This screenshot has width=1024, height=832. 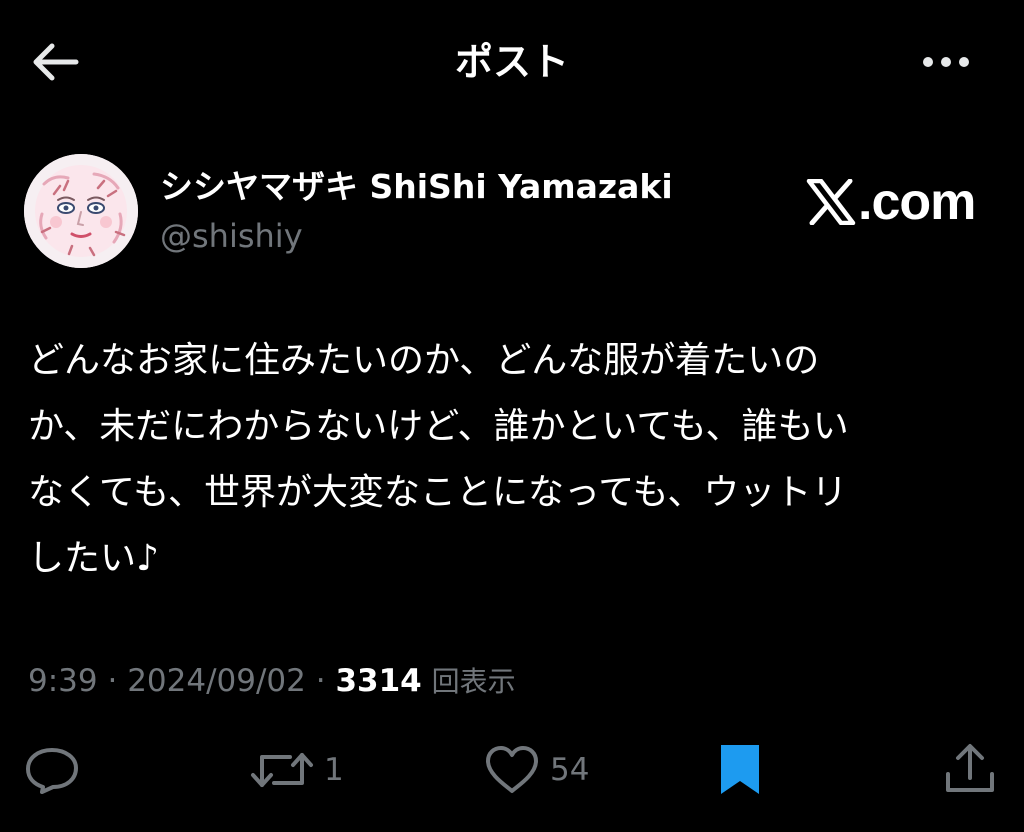 I want to click on repost-button: 1, so click(x=297, y=770).